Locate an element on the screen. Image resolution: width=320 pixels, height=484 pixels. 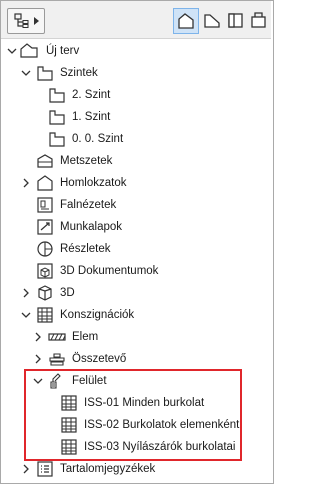
tree-item-label: 3D Dokumentumok is located at coordinates (109, 271).